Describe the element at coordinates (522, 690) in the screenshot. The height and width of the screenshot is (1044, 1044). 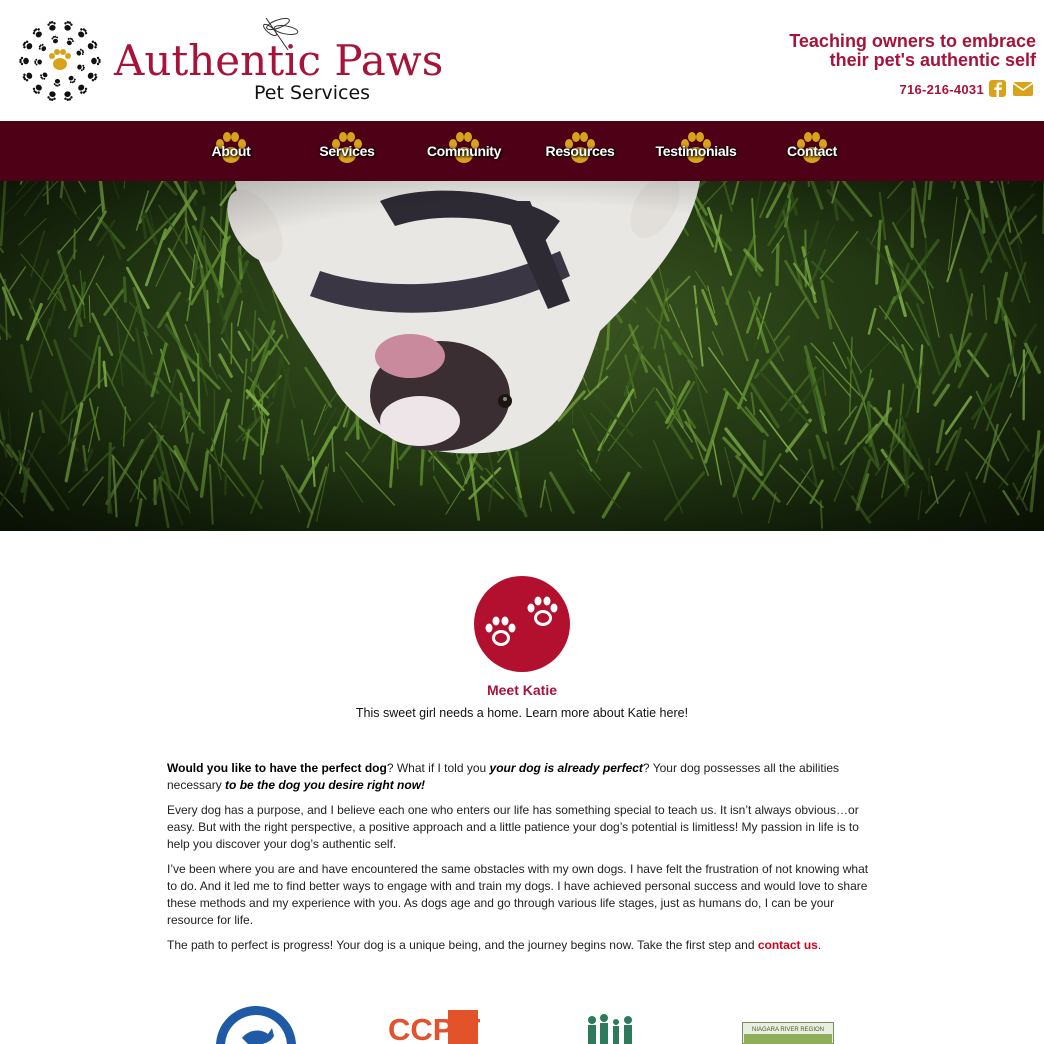
I see `meet-katie-title: Meet Katie` at that location.